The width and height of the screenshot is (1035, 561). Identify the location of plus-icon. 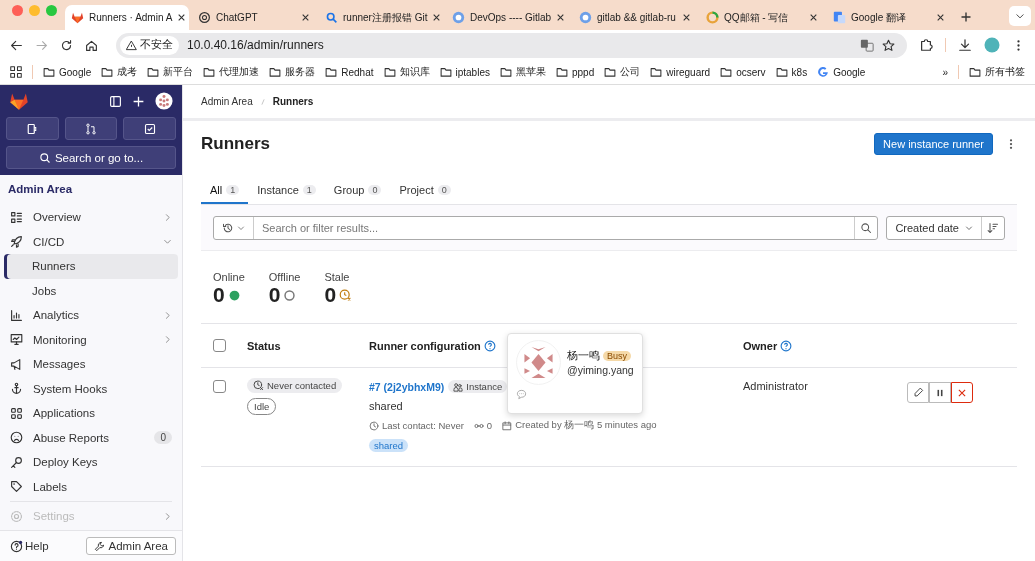
(138, 101).